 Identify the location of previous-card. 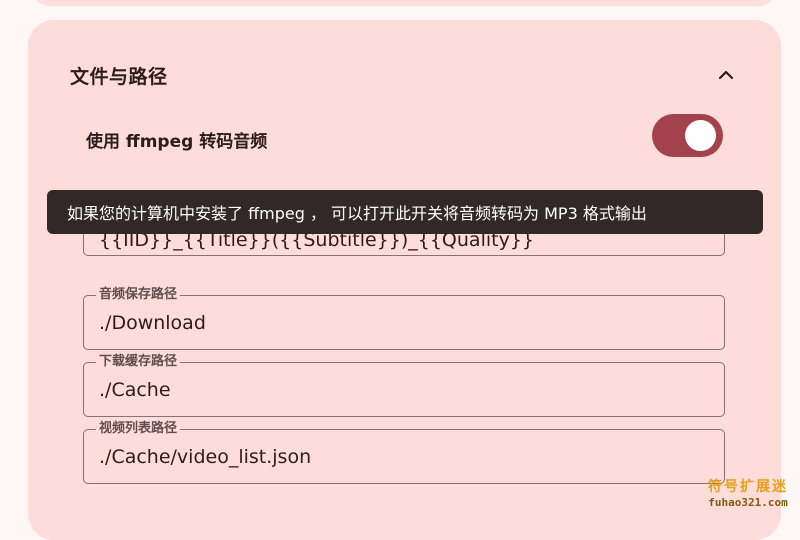
(404, 3).